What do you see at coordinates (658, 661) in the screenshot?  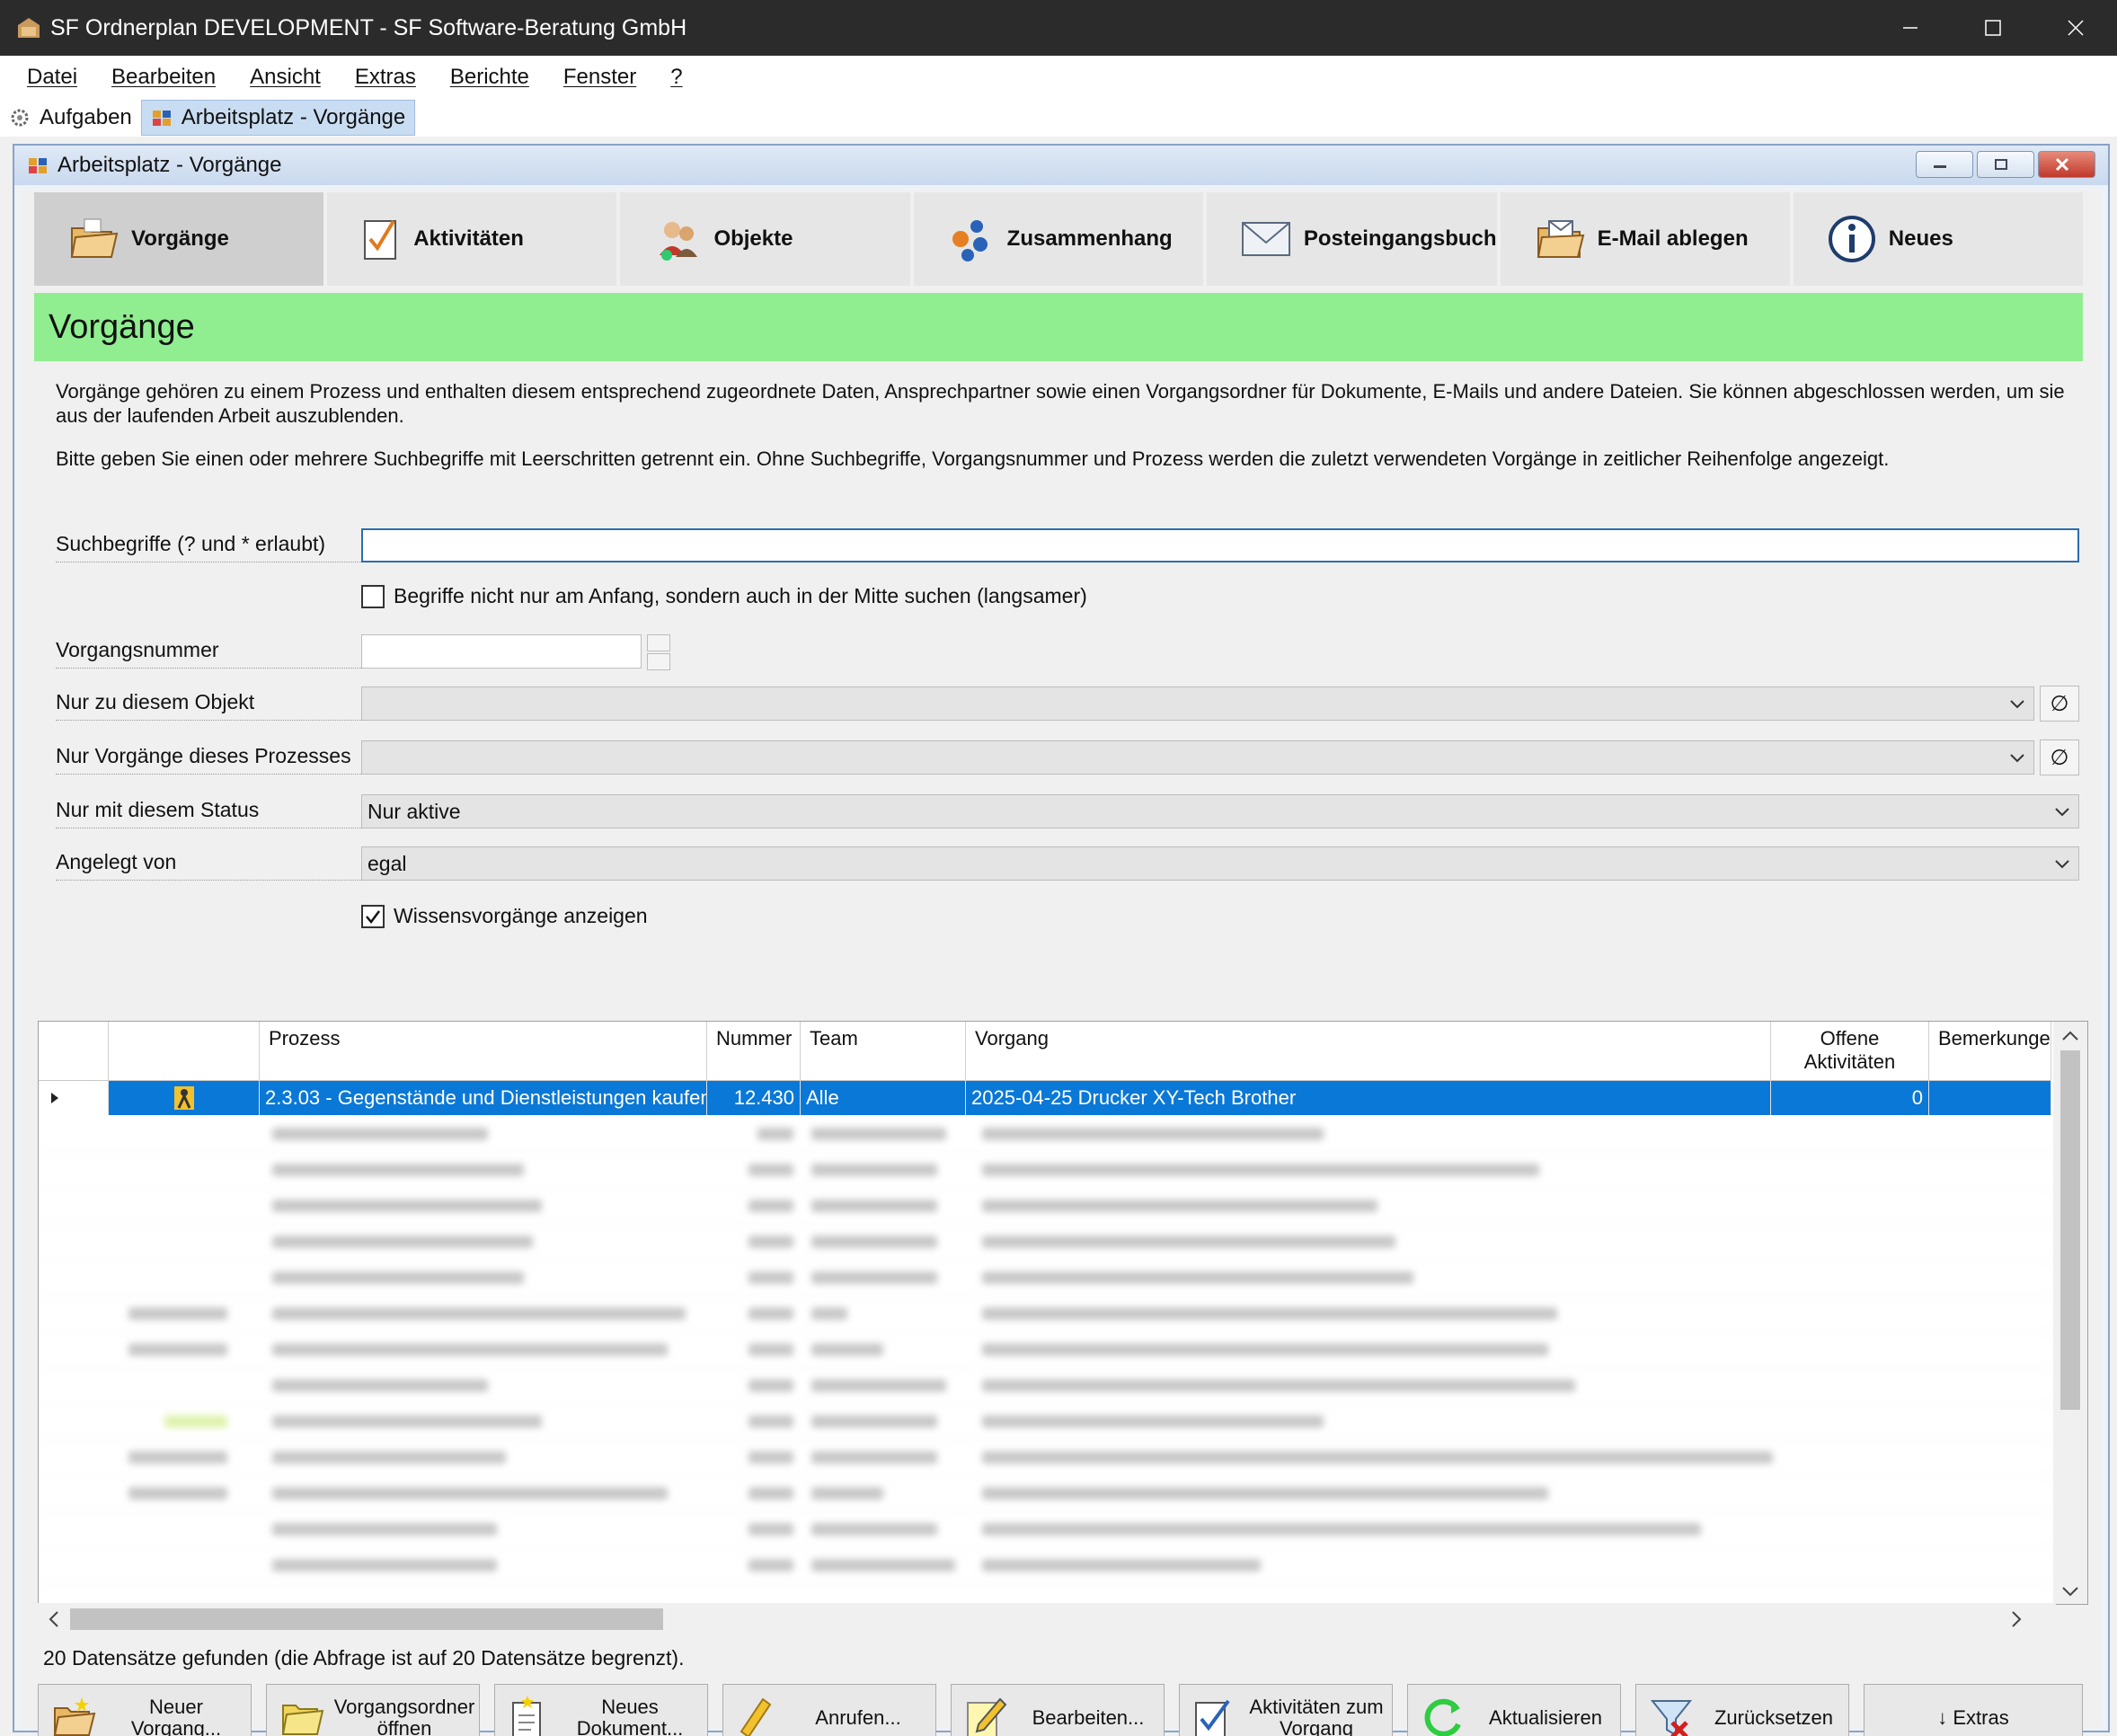 I see `stepper-down-button` at bounding box center [658, 661].